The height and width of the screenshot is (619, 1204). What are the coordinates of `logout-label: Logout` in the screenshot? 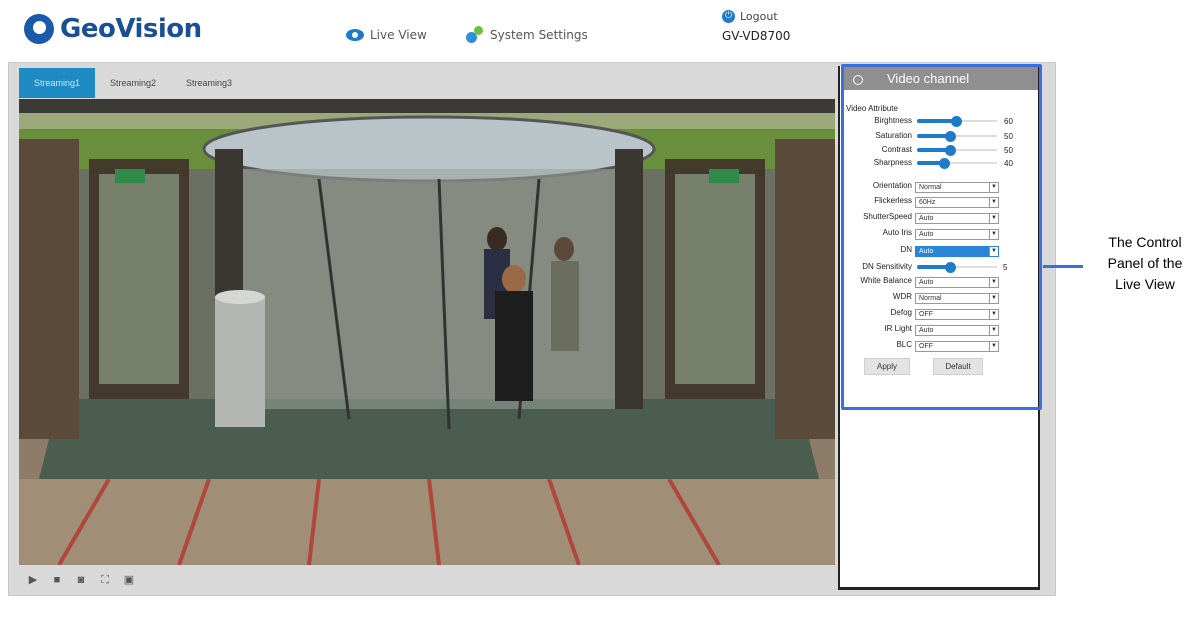 It's located at (759, 16).